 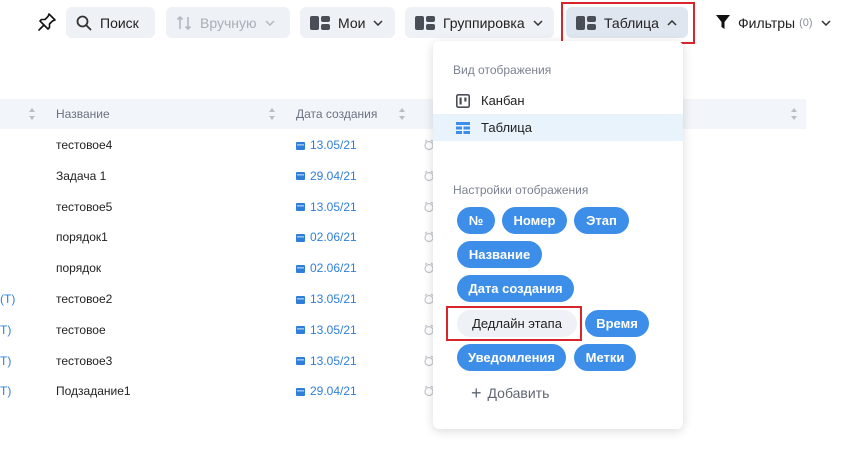 I want to click on chip-tags: Метки, so click(x=605, y=357).